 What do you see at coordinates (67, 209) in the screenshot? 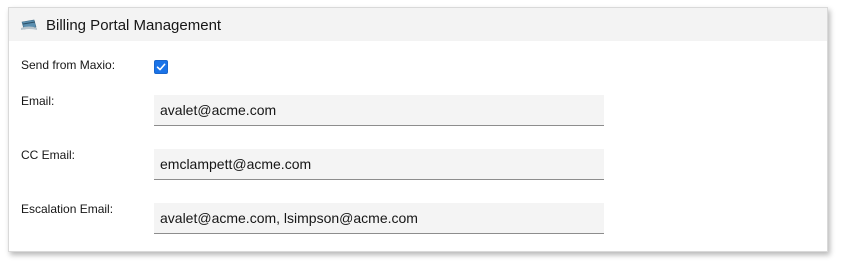
I see `escalation-email-label: Escalation Email:` at bounding box center [67, 209].